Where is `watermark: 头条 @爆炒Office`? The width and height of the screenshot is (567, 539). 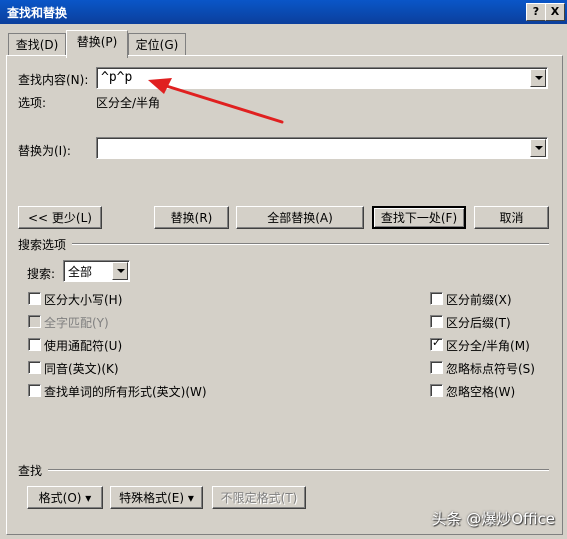 watermark: 头条 @爆炒Office is located at coordinates (493, 519).